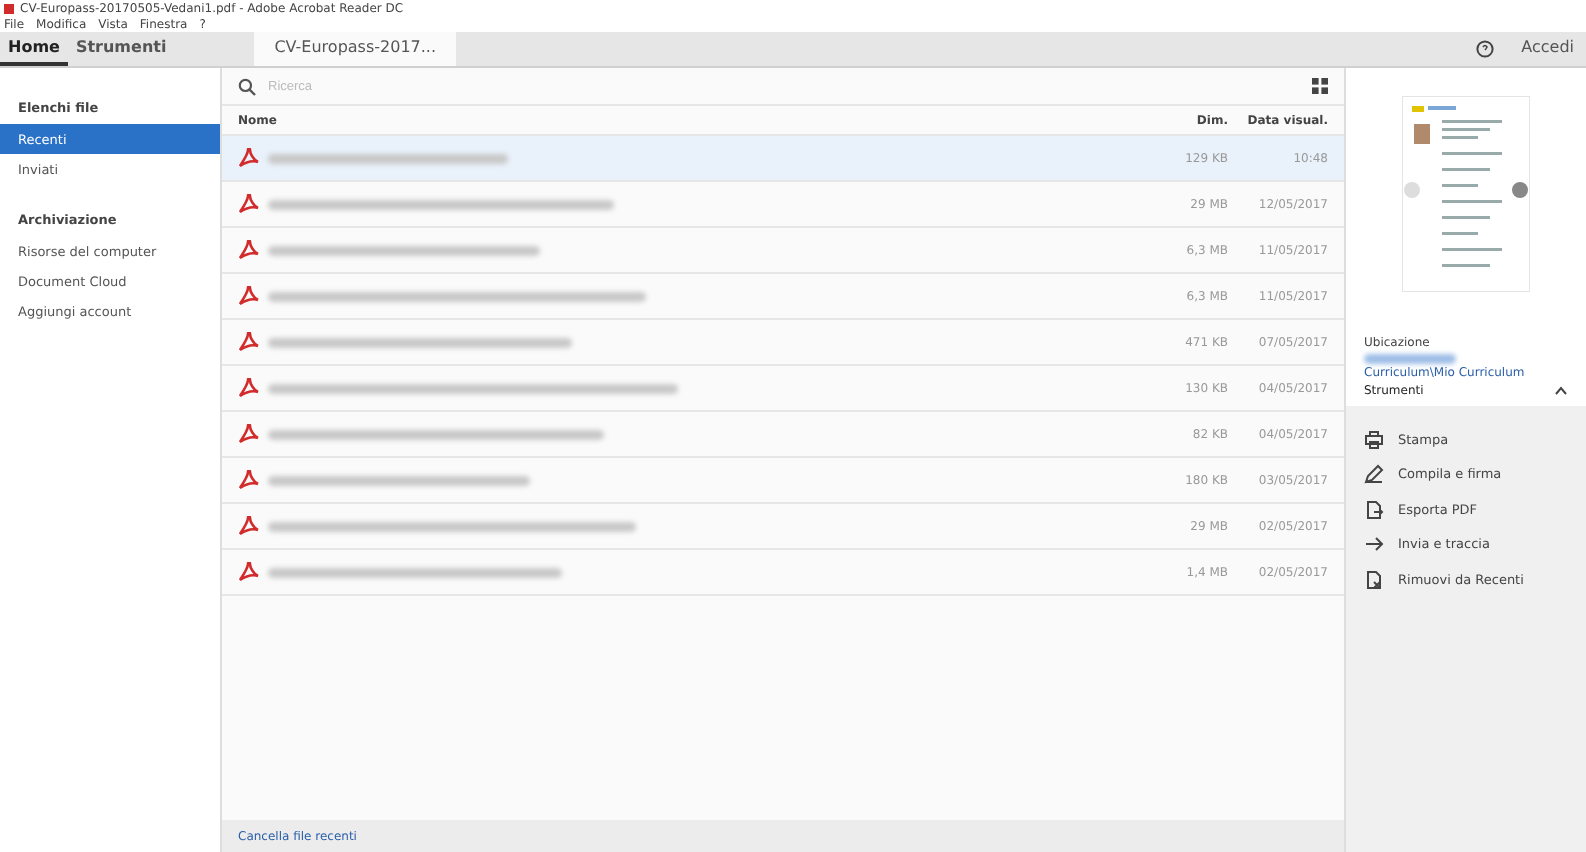 Image resolution: width=1586 pixels, height=852 pixels. I want to click on tab: Home, so click(34, 49).